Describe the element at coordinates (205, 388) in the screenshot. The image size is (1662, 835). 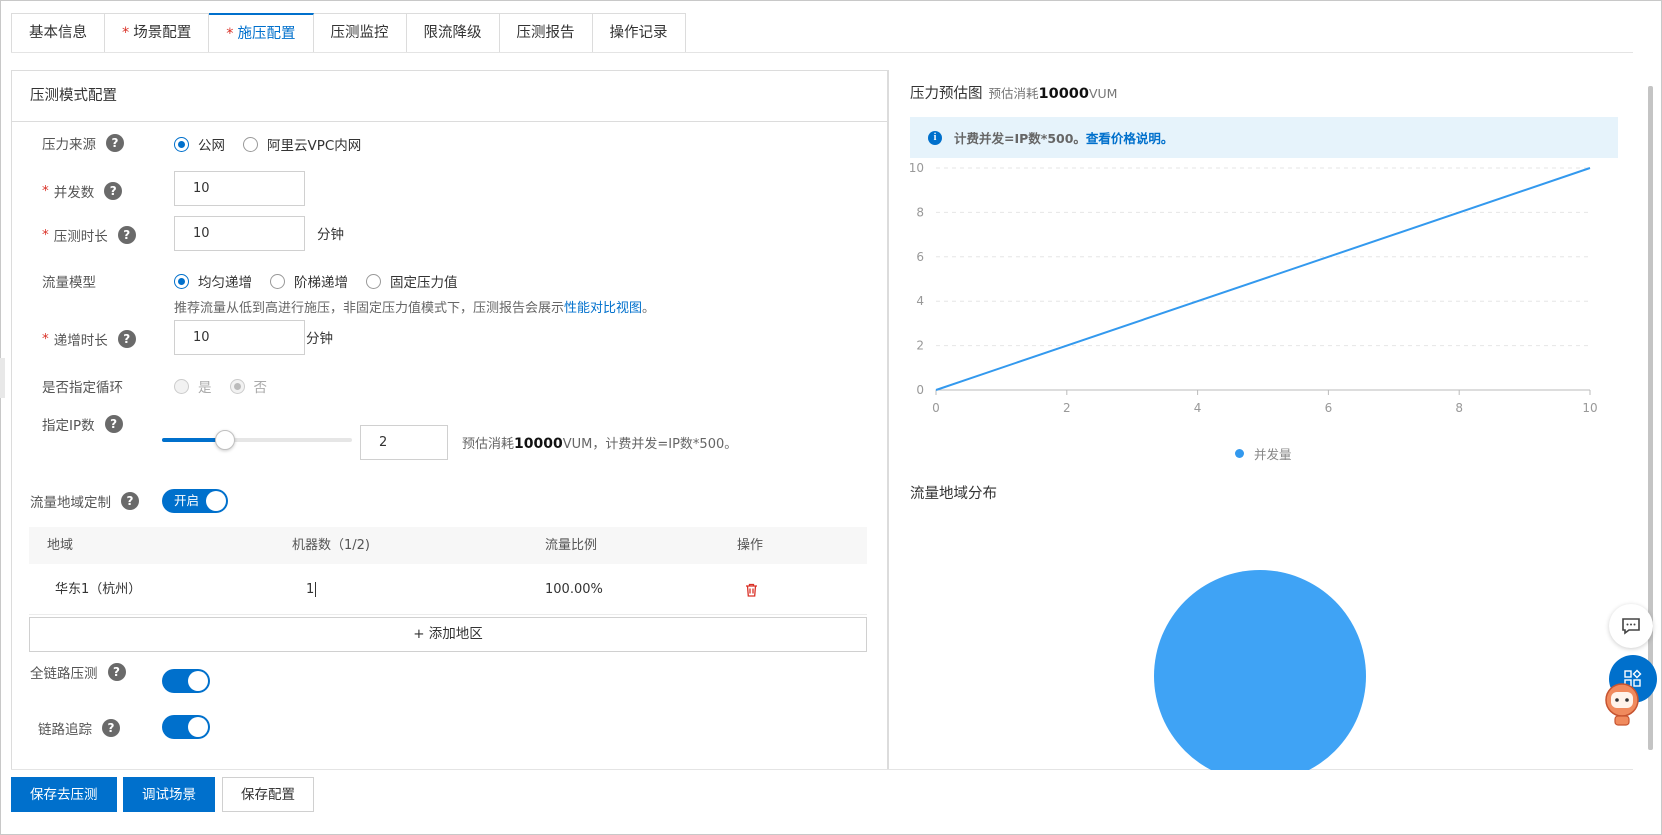
I see `radio-label: 是` at that location.